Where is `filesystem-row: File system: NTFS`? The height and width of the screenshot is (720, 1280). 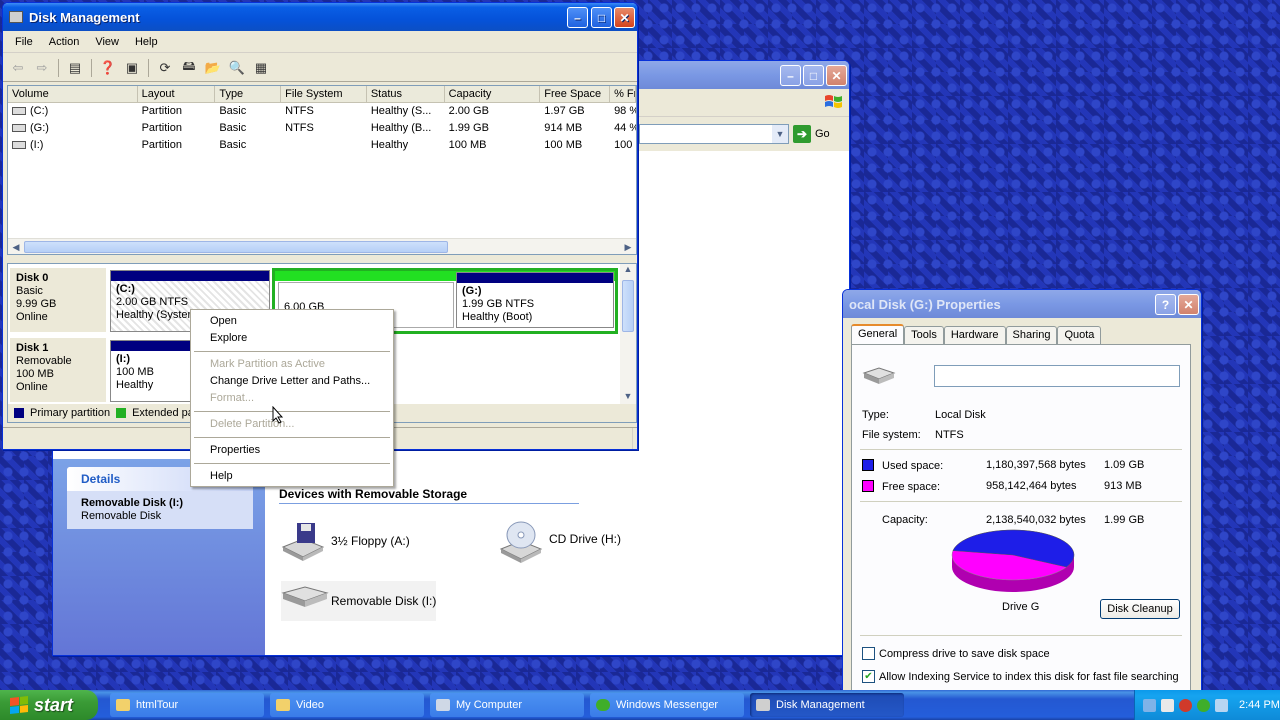 filesystem-row: File system: NTFS is located at coordinates (913, 435).